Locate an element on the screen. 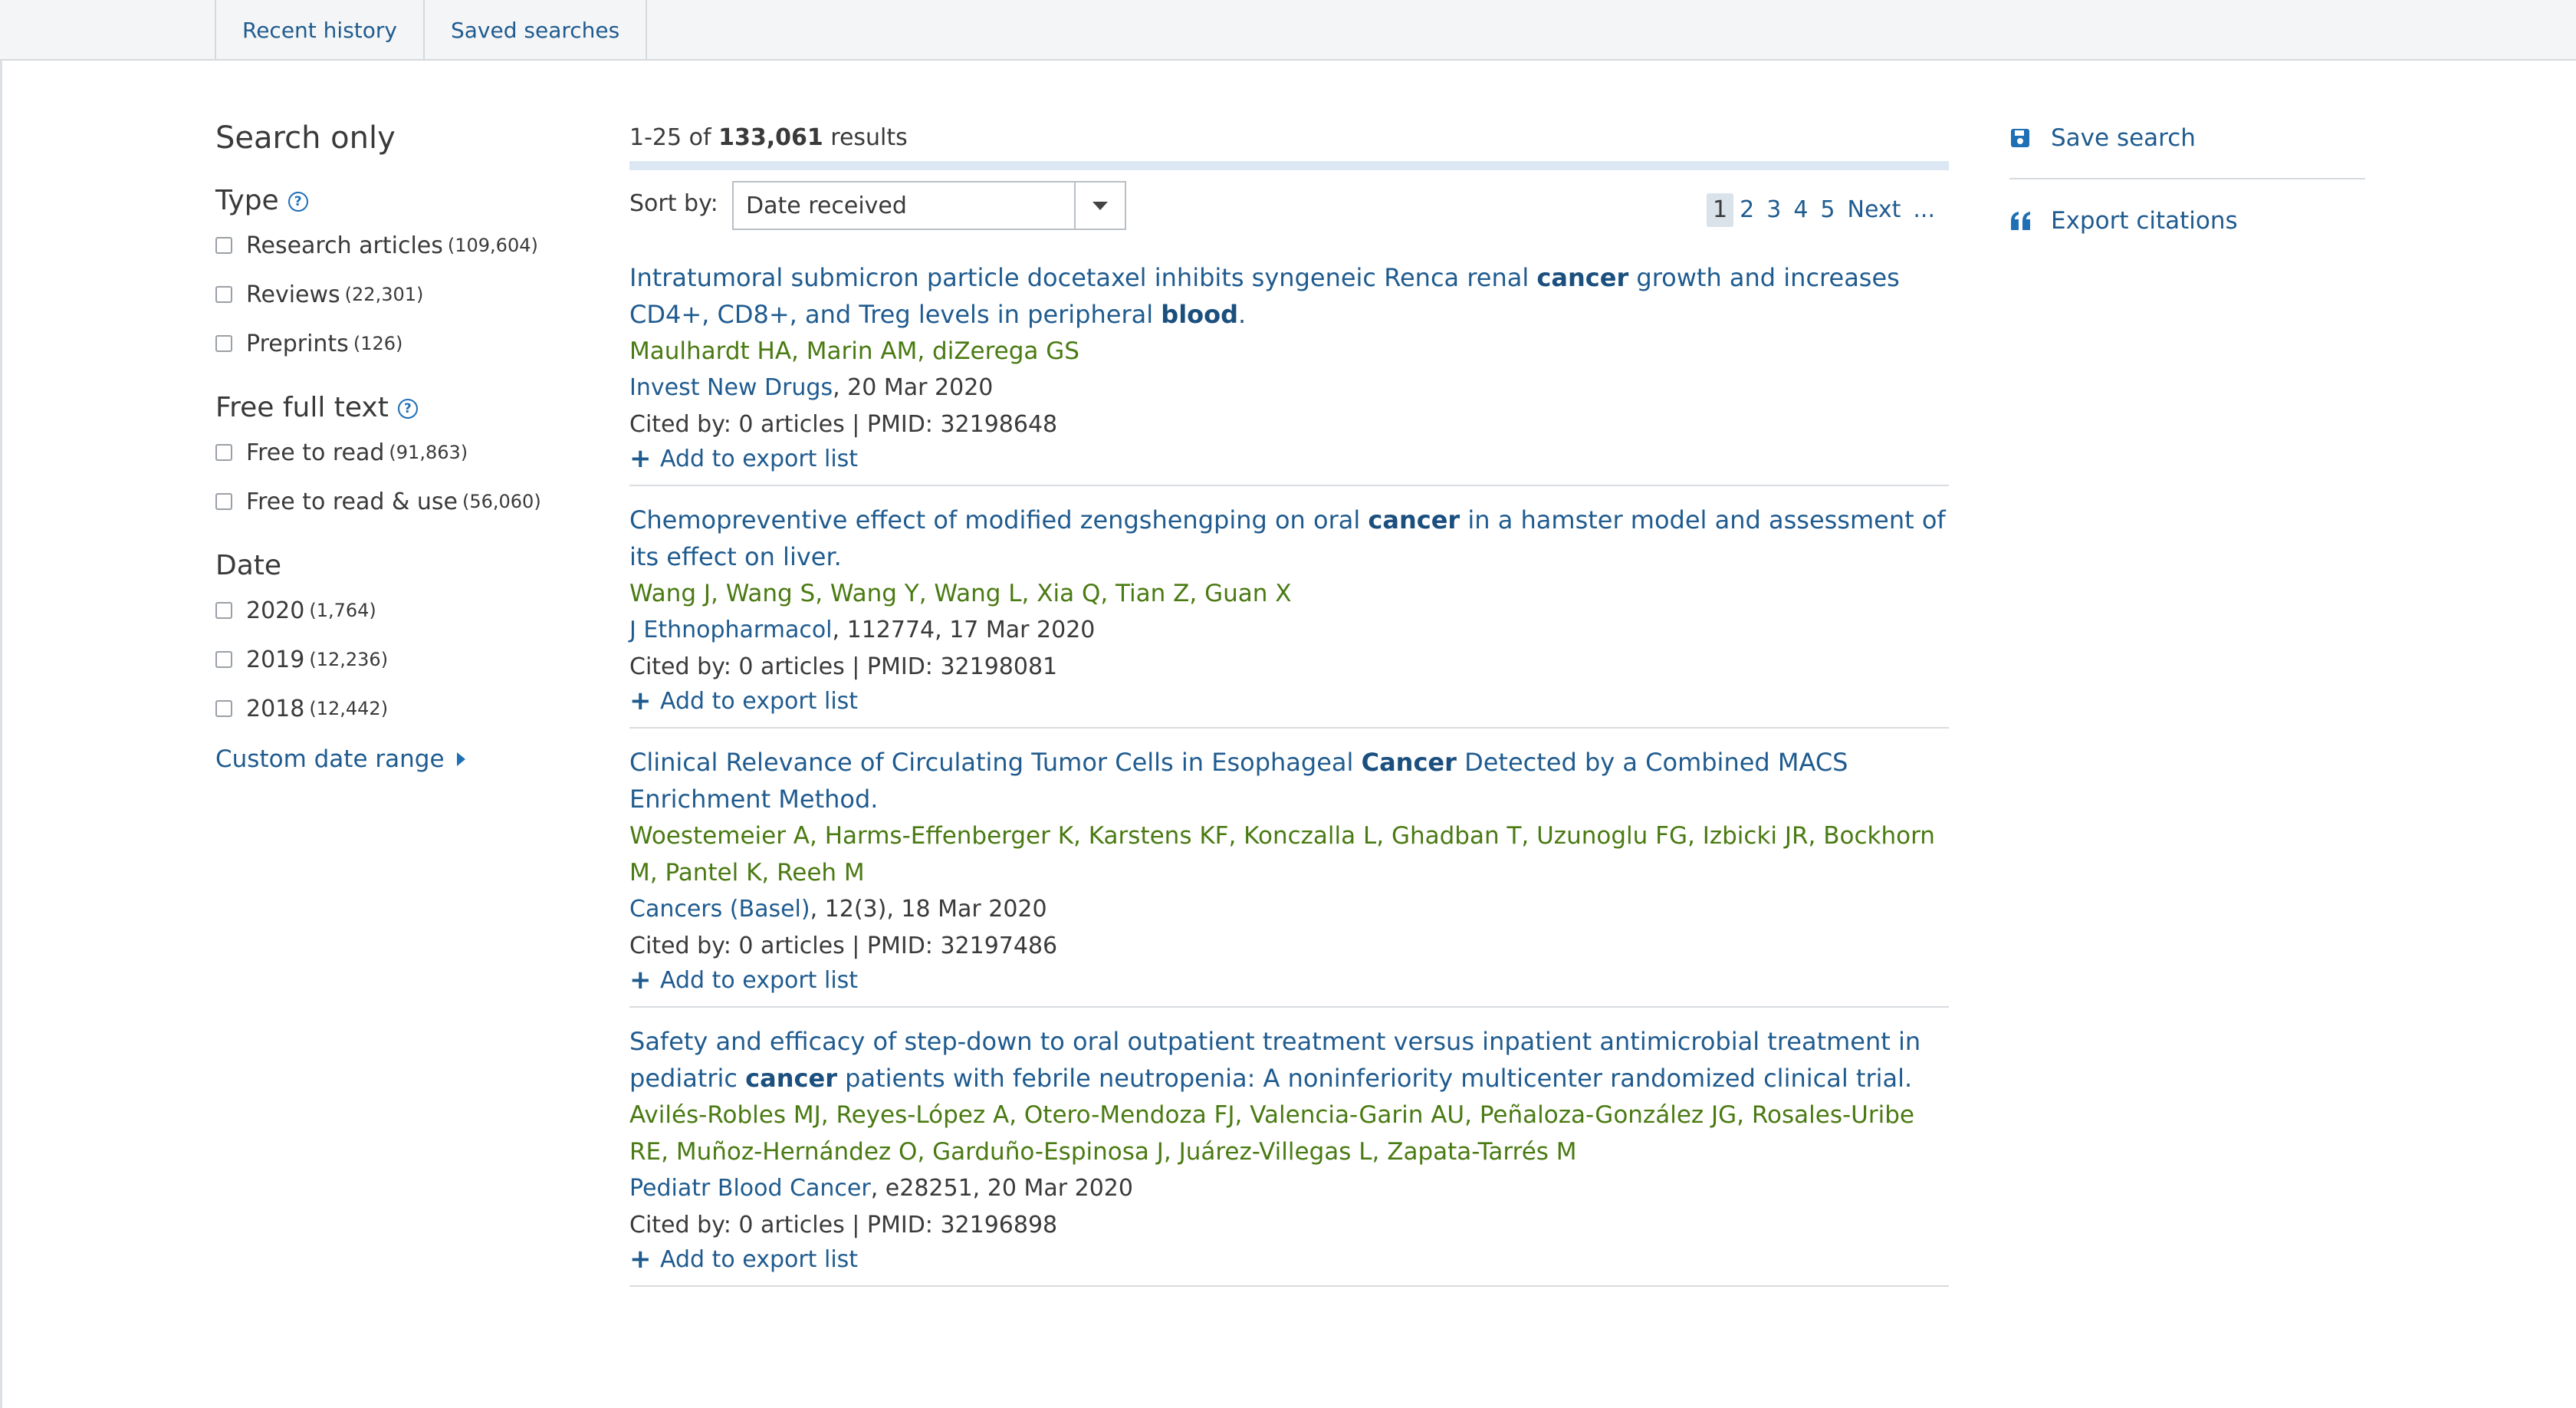 The height and width of the screenshot is (1408, 2576). save-search-label: Save search is located at coordinates (2123, 138).